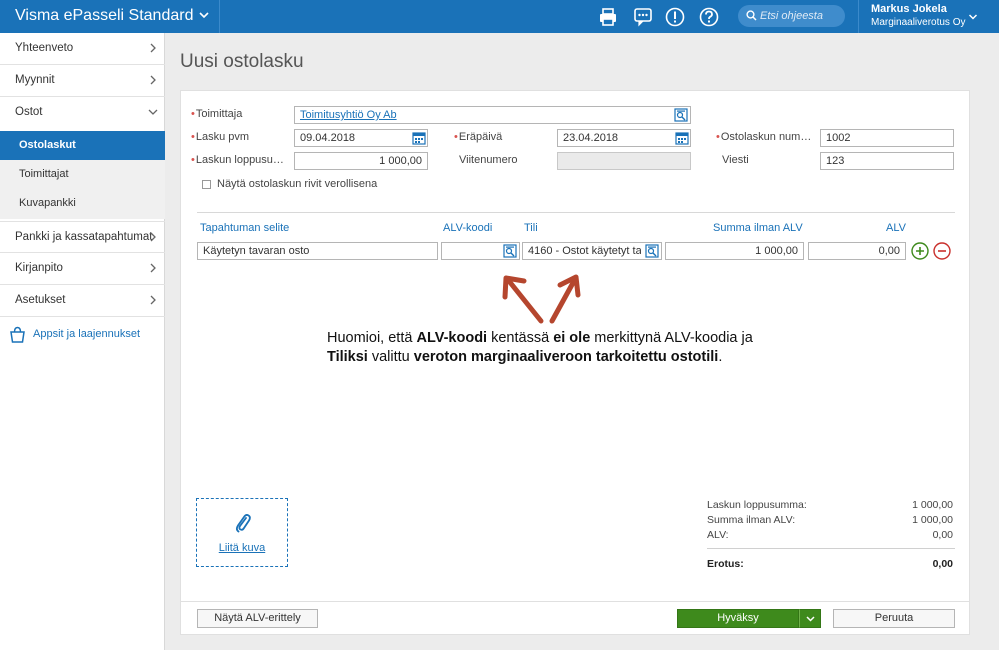 The image size is (999, 650). Describe the element at coordinates (920, 251) in the screenshot. I see `add-row-icon` at that location.